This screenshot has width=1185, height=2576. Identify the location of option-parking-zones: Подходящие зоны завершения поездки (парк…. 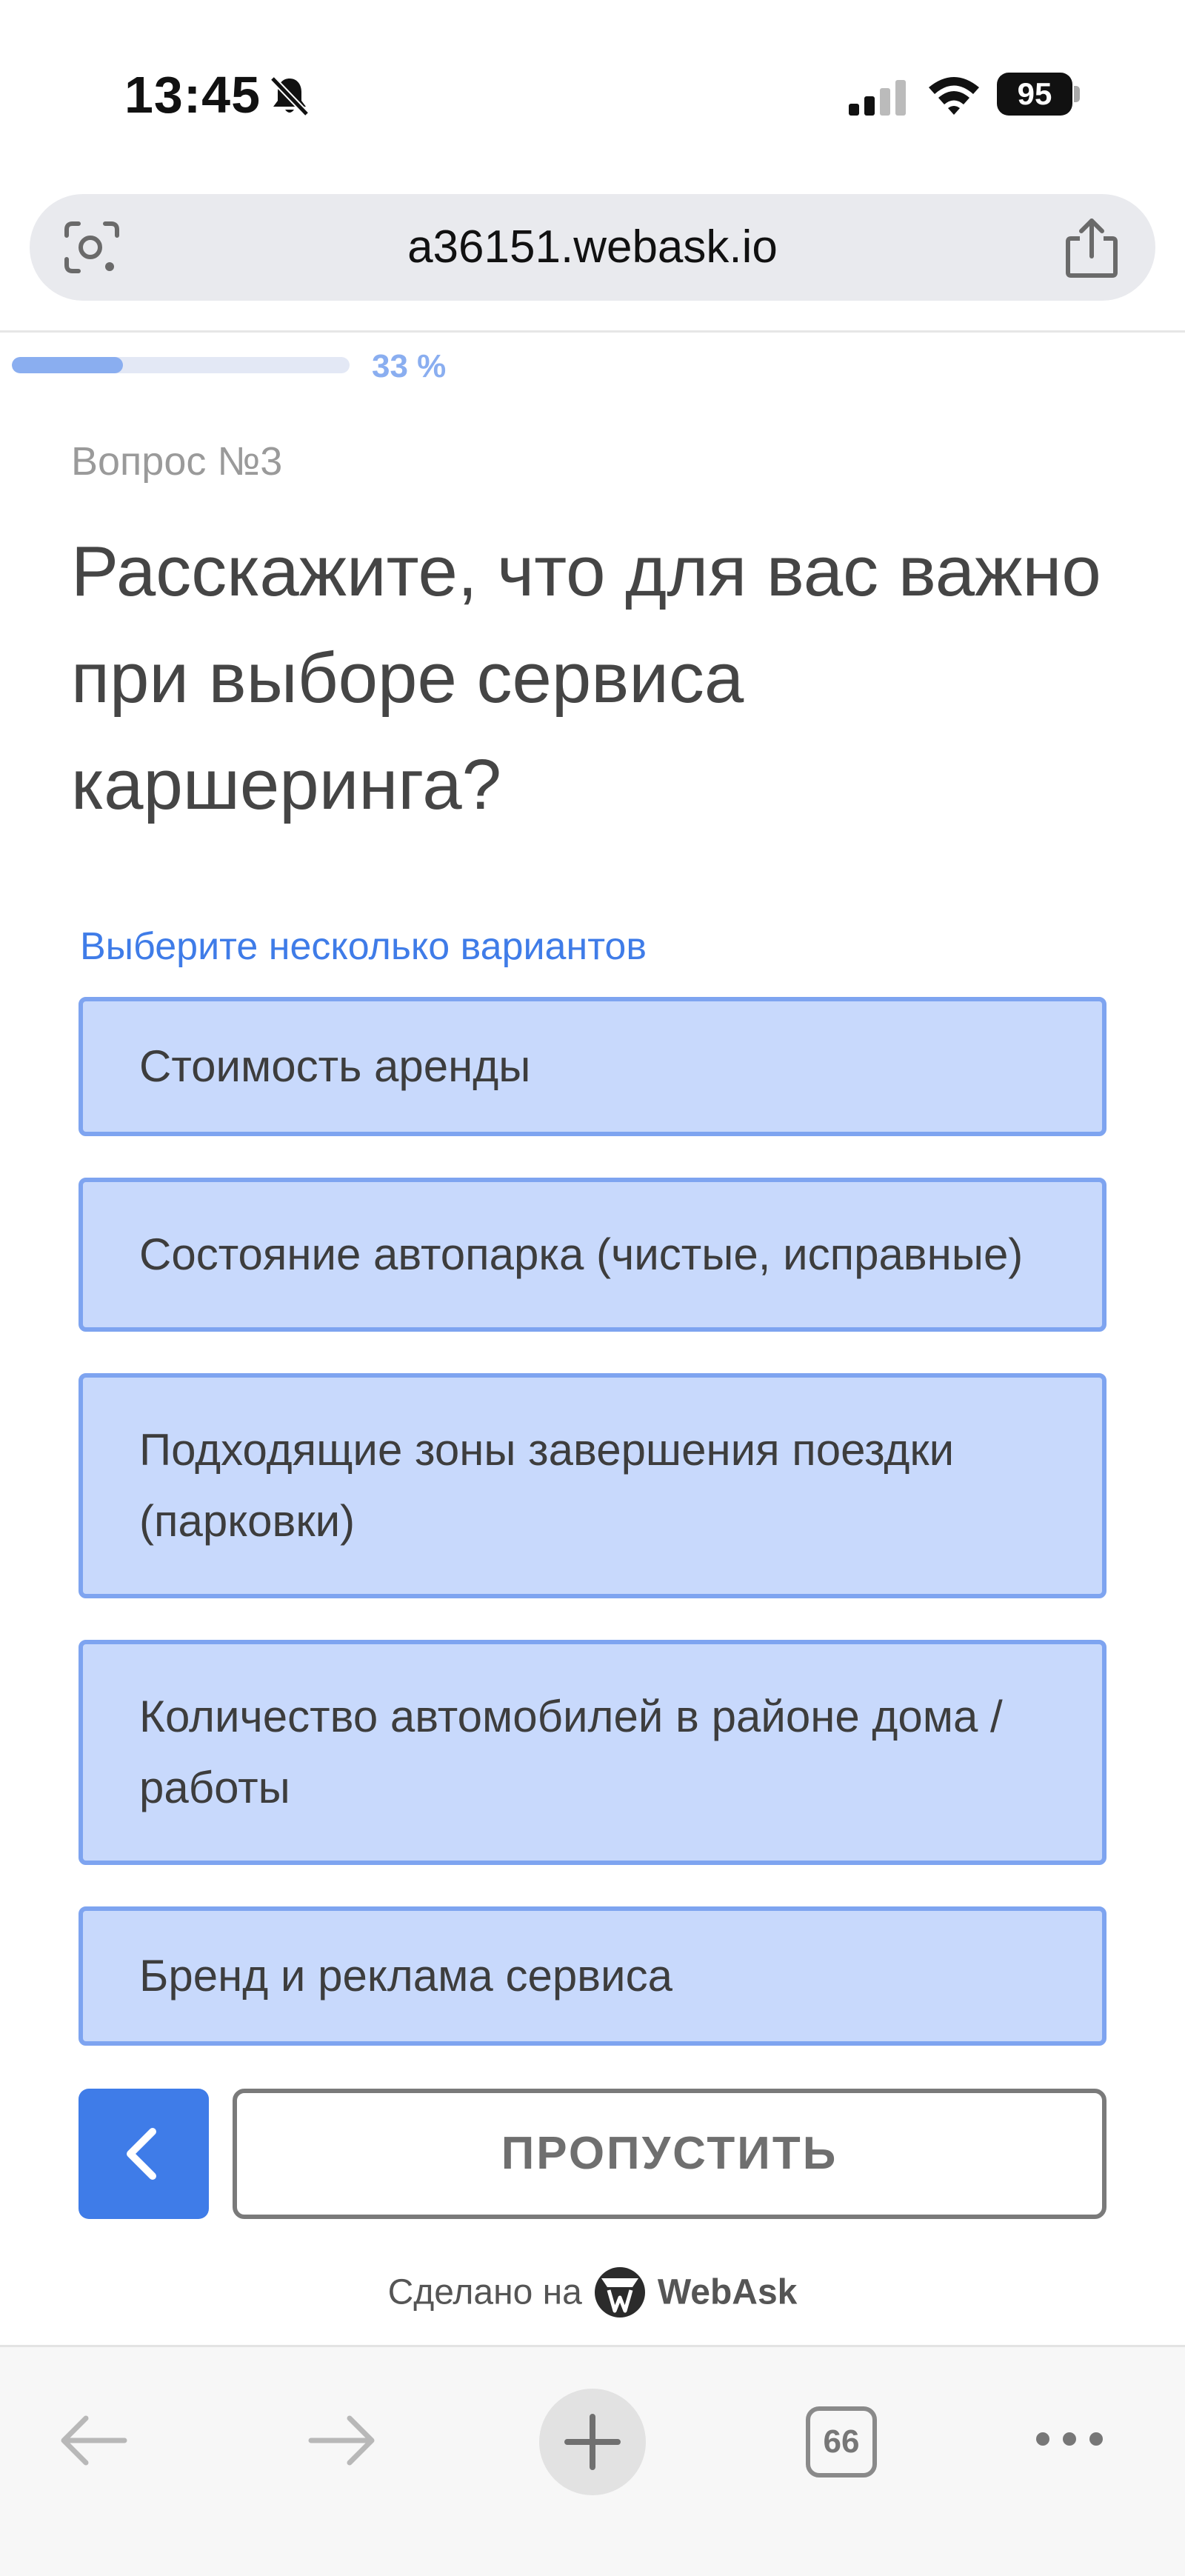
(592, 1485).